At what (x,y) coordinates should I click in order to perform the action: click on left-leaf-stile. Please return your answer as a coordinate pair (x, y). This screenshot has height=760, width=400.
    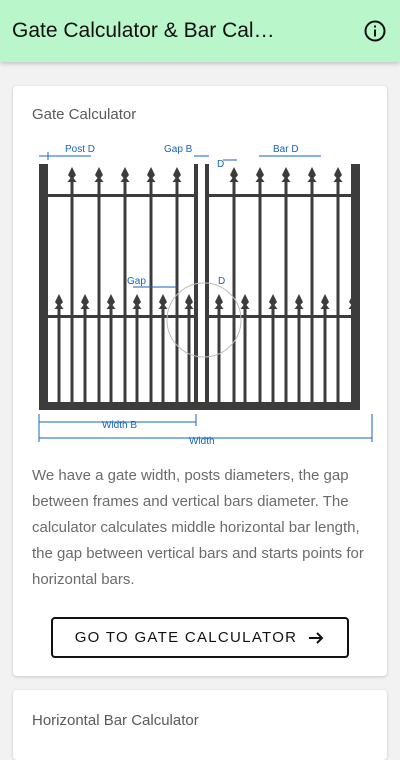
    Looking at the image, I should click on (196, 287).